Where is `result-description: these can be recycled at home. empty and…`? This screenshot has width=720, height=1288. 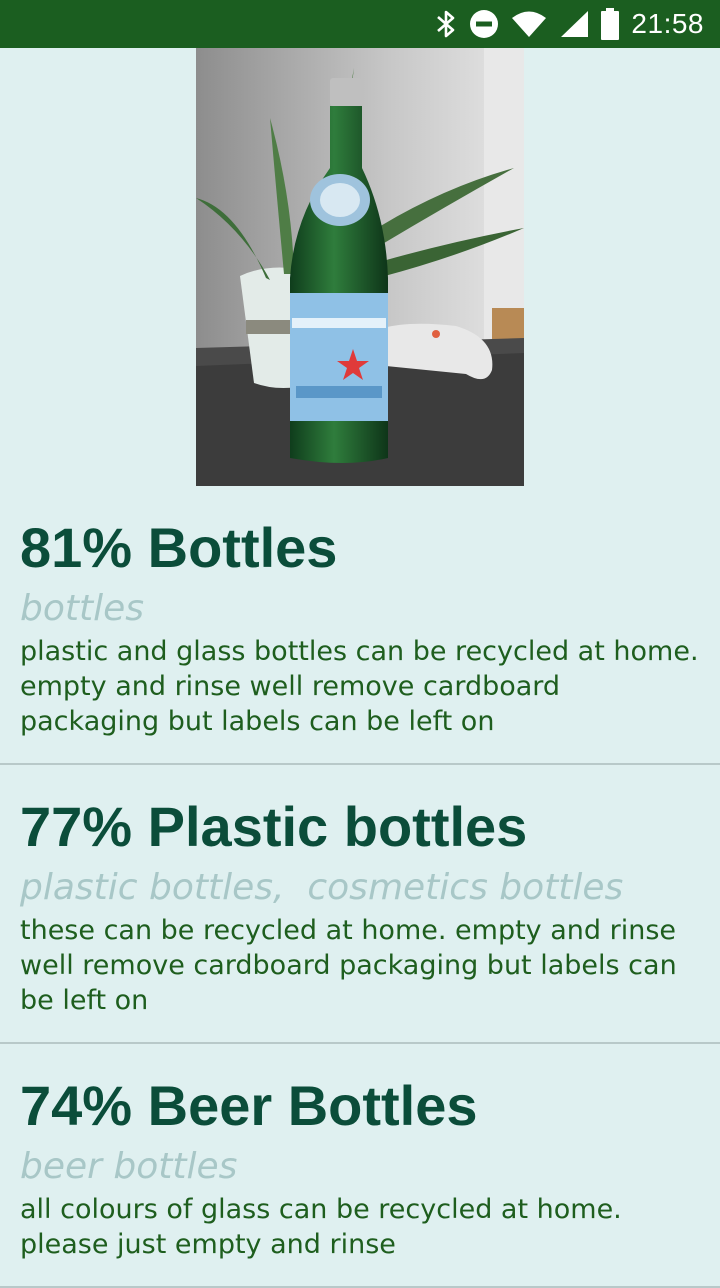 result-description: these can be recycled at home. empty and… is located at coordinates (348, 965).